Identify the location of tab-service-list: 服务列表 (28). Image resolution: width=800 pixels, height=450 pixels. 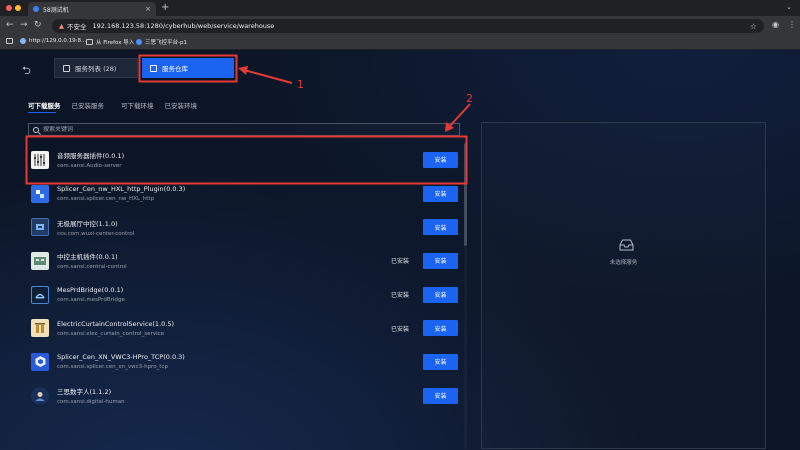
(96, 68).